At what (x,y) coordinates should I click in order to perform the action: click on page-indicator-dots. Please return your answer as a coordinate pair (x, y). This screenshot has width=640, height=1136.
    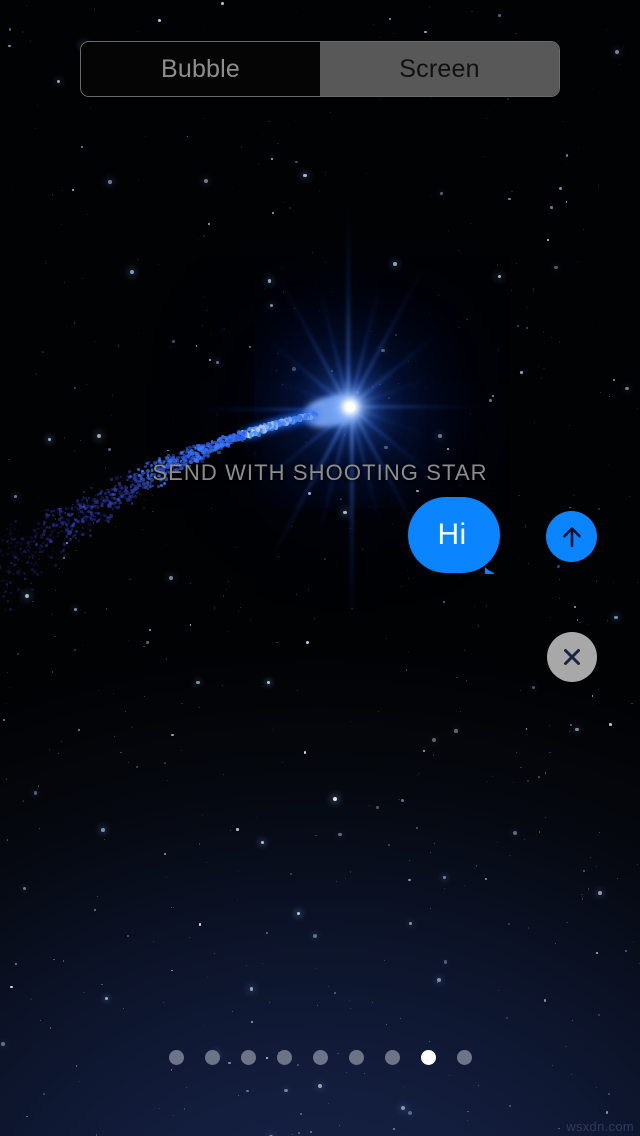
    Looking at the image, I should click on (320, 1057).